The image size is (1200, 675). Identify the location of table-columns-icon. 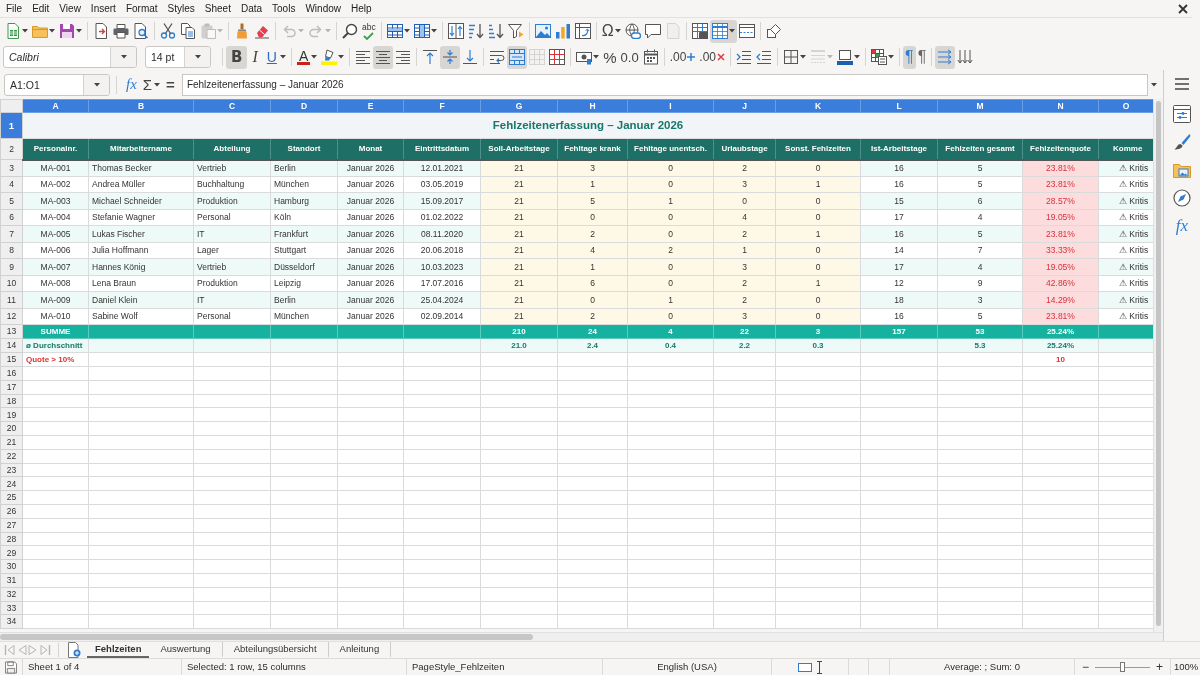
(421, 31).